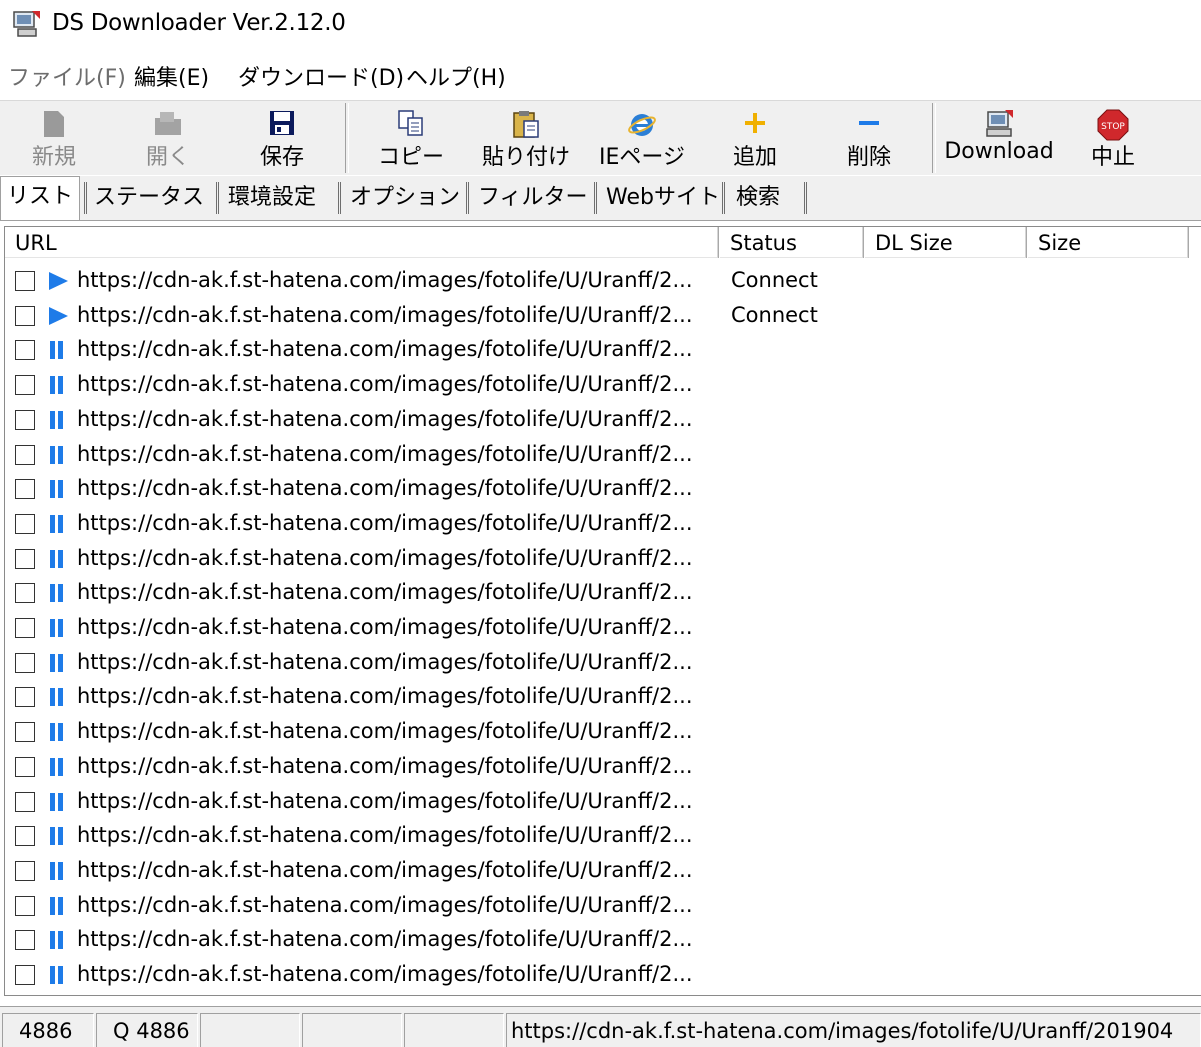 Image resolution: width=1201 pixels, height=1047 pixels. I want to click on paste-clipboard-icon, so click(526, 124).